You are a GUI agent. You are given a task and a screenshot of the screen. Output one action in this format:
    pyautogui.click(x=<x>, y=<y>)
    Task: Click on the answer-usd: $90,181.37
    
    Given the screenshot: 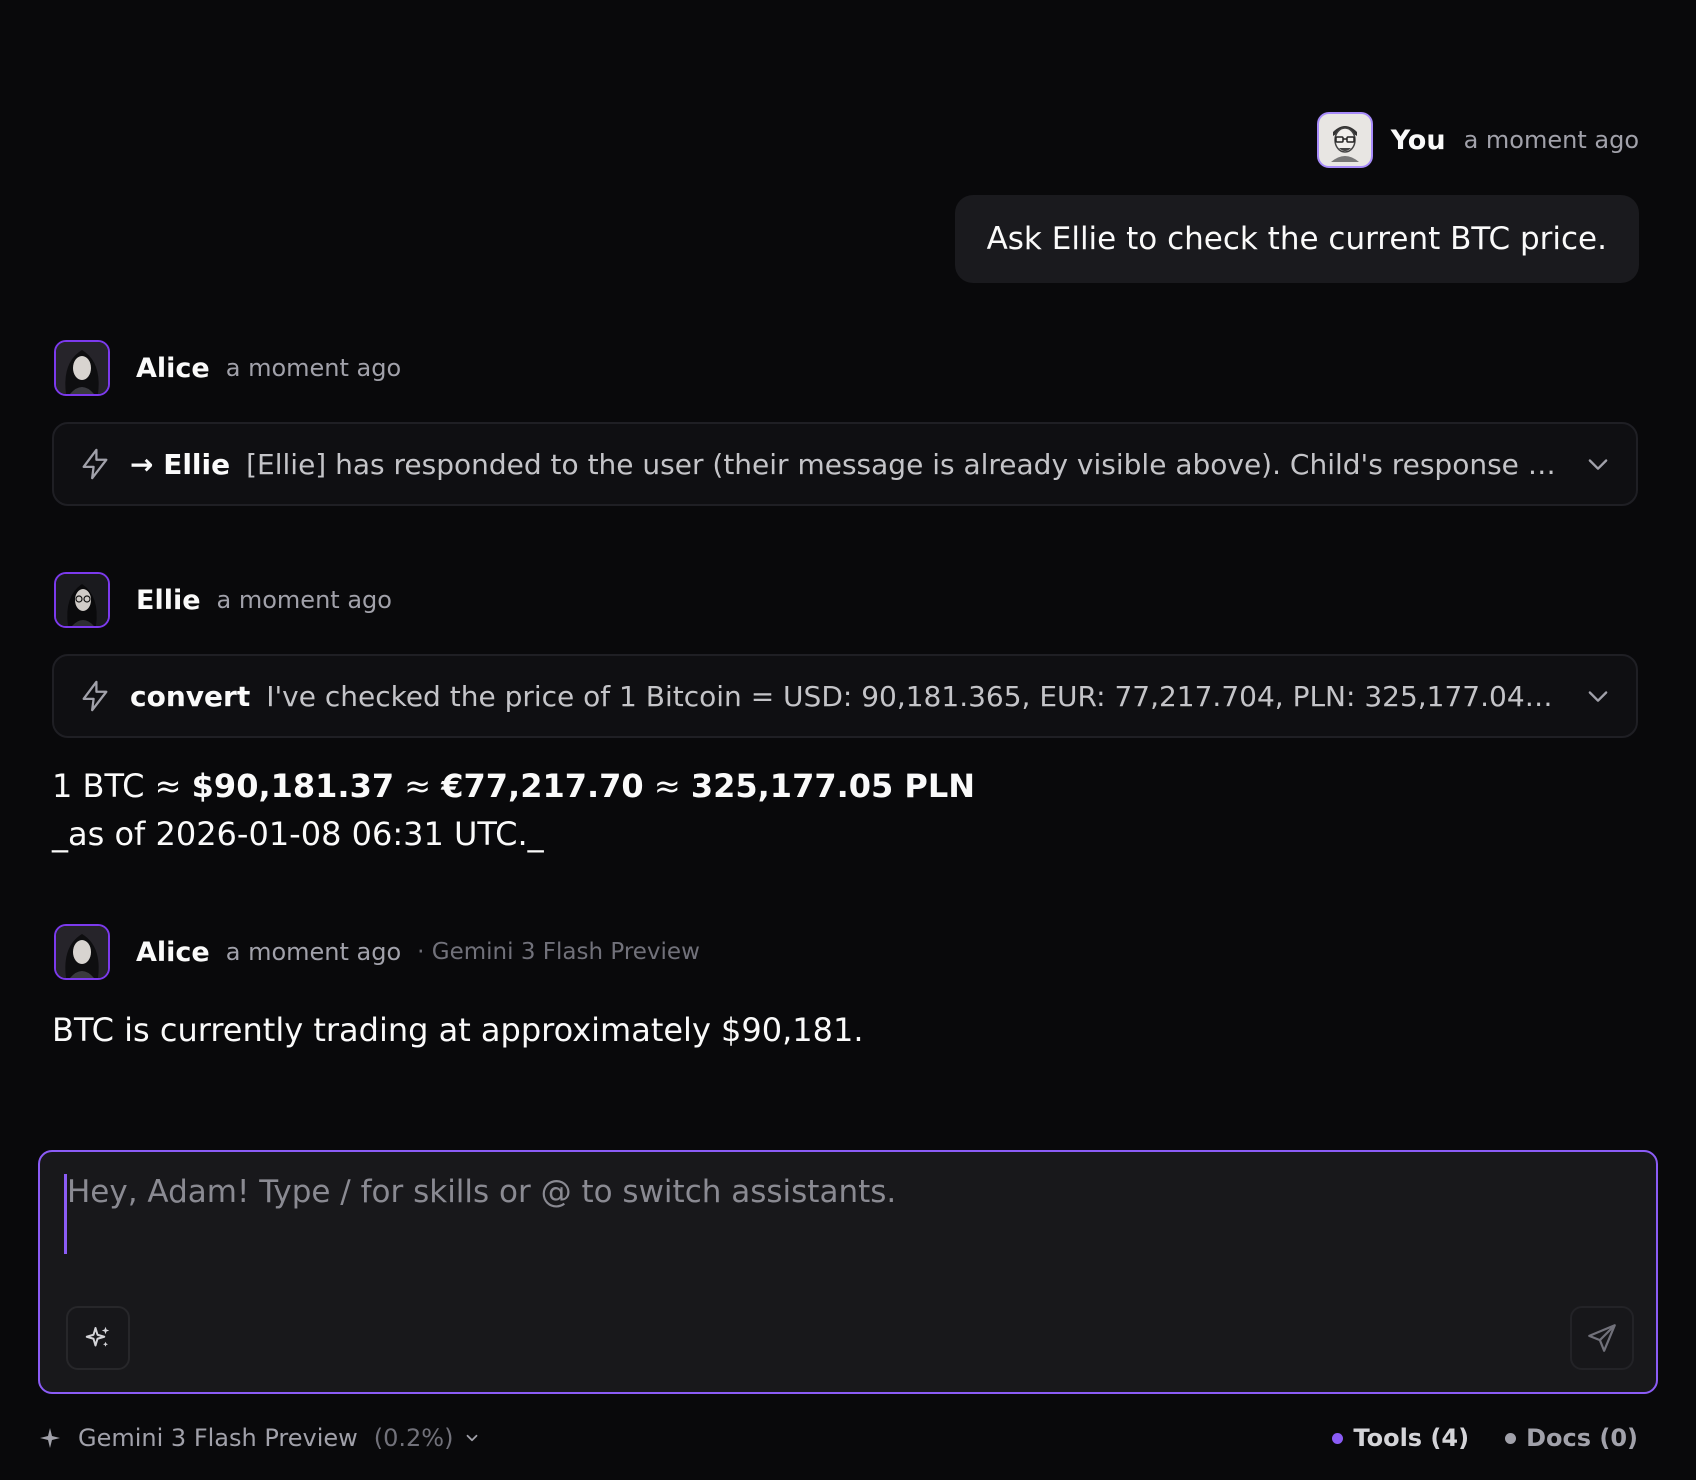 What is the action you would take?
    pyautogui.click(x=293, y=786)
    